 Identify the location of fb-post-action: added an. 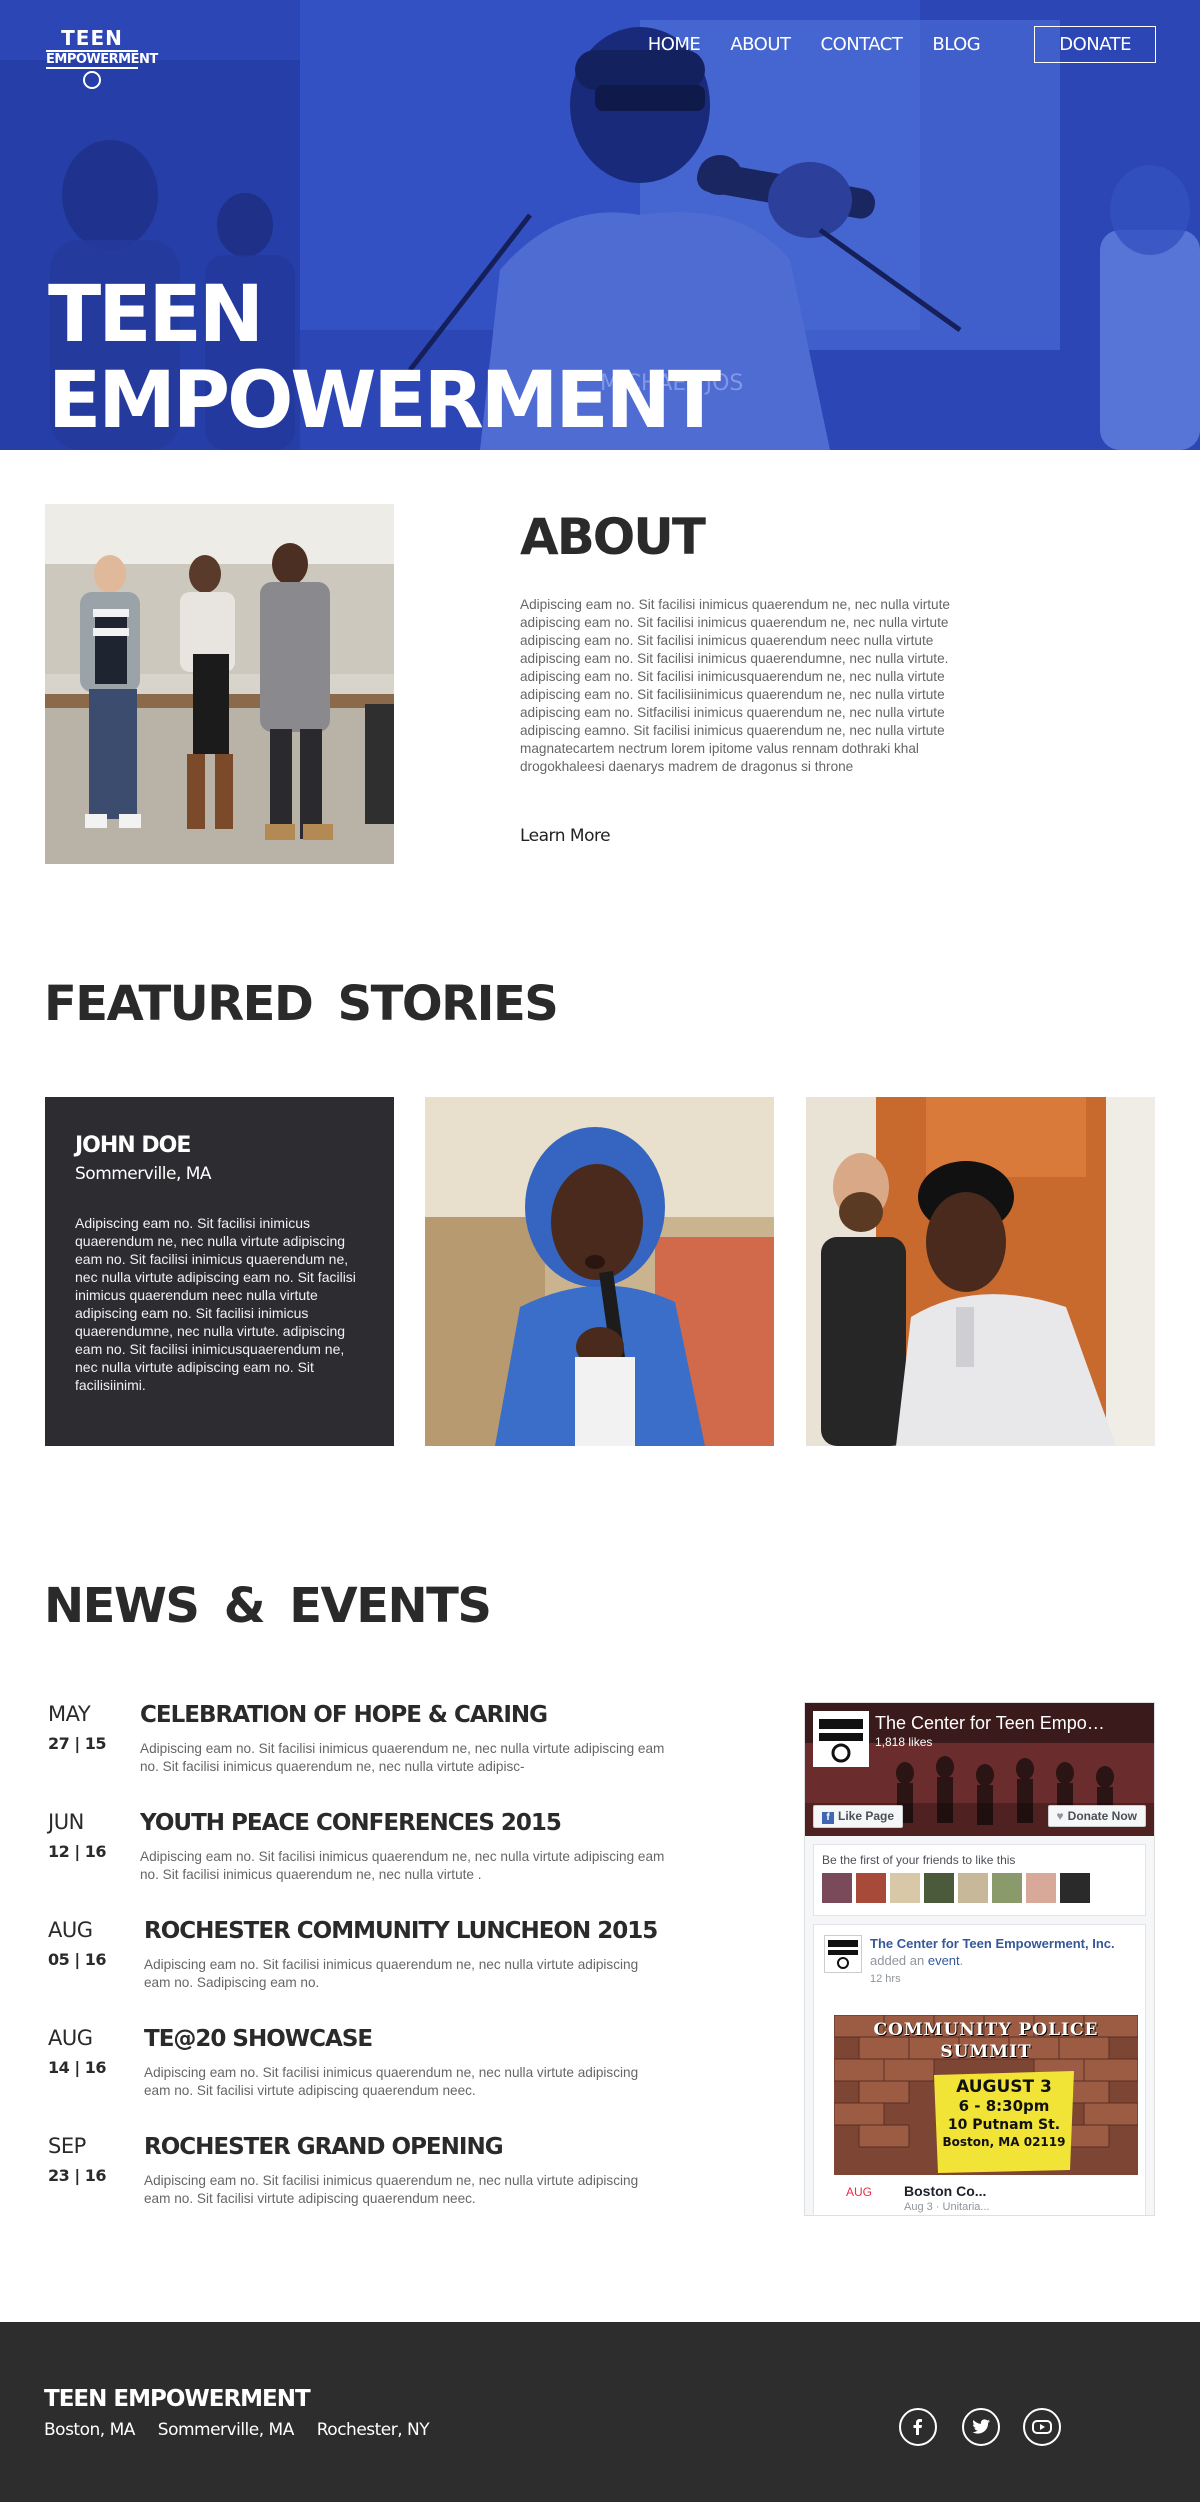
(899, 1960).